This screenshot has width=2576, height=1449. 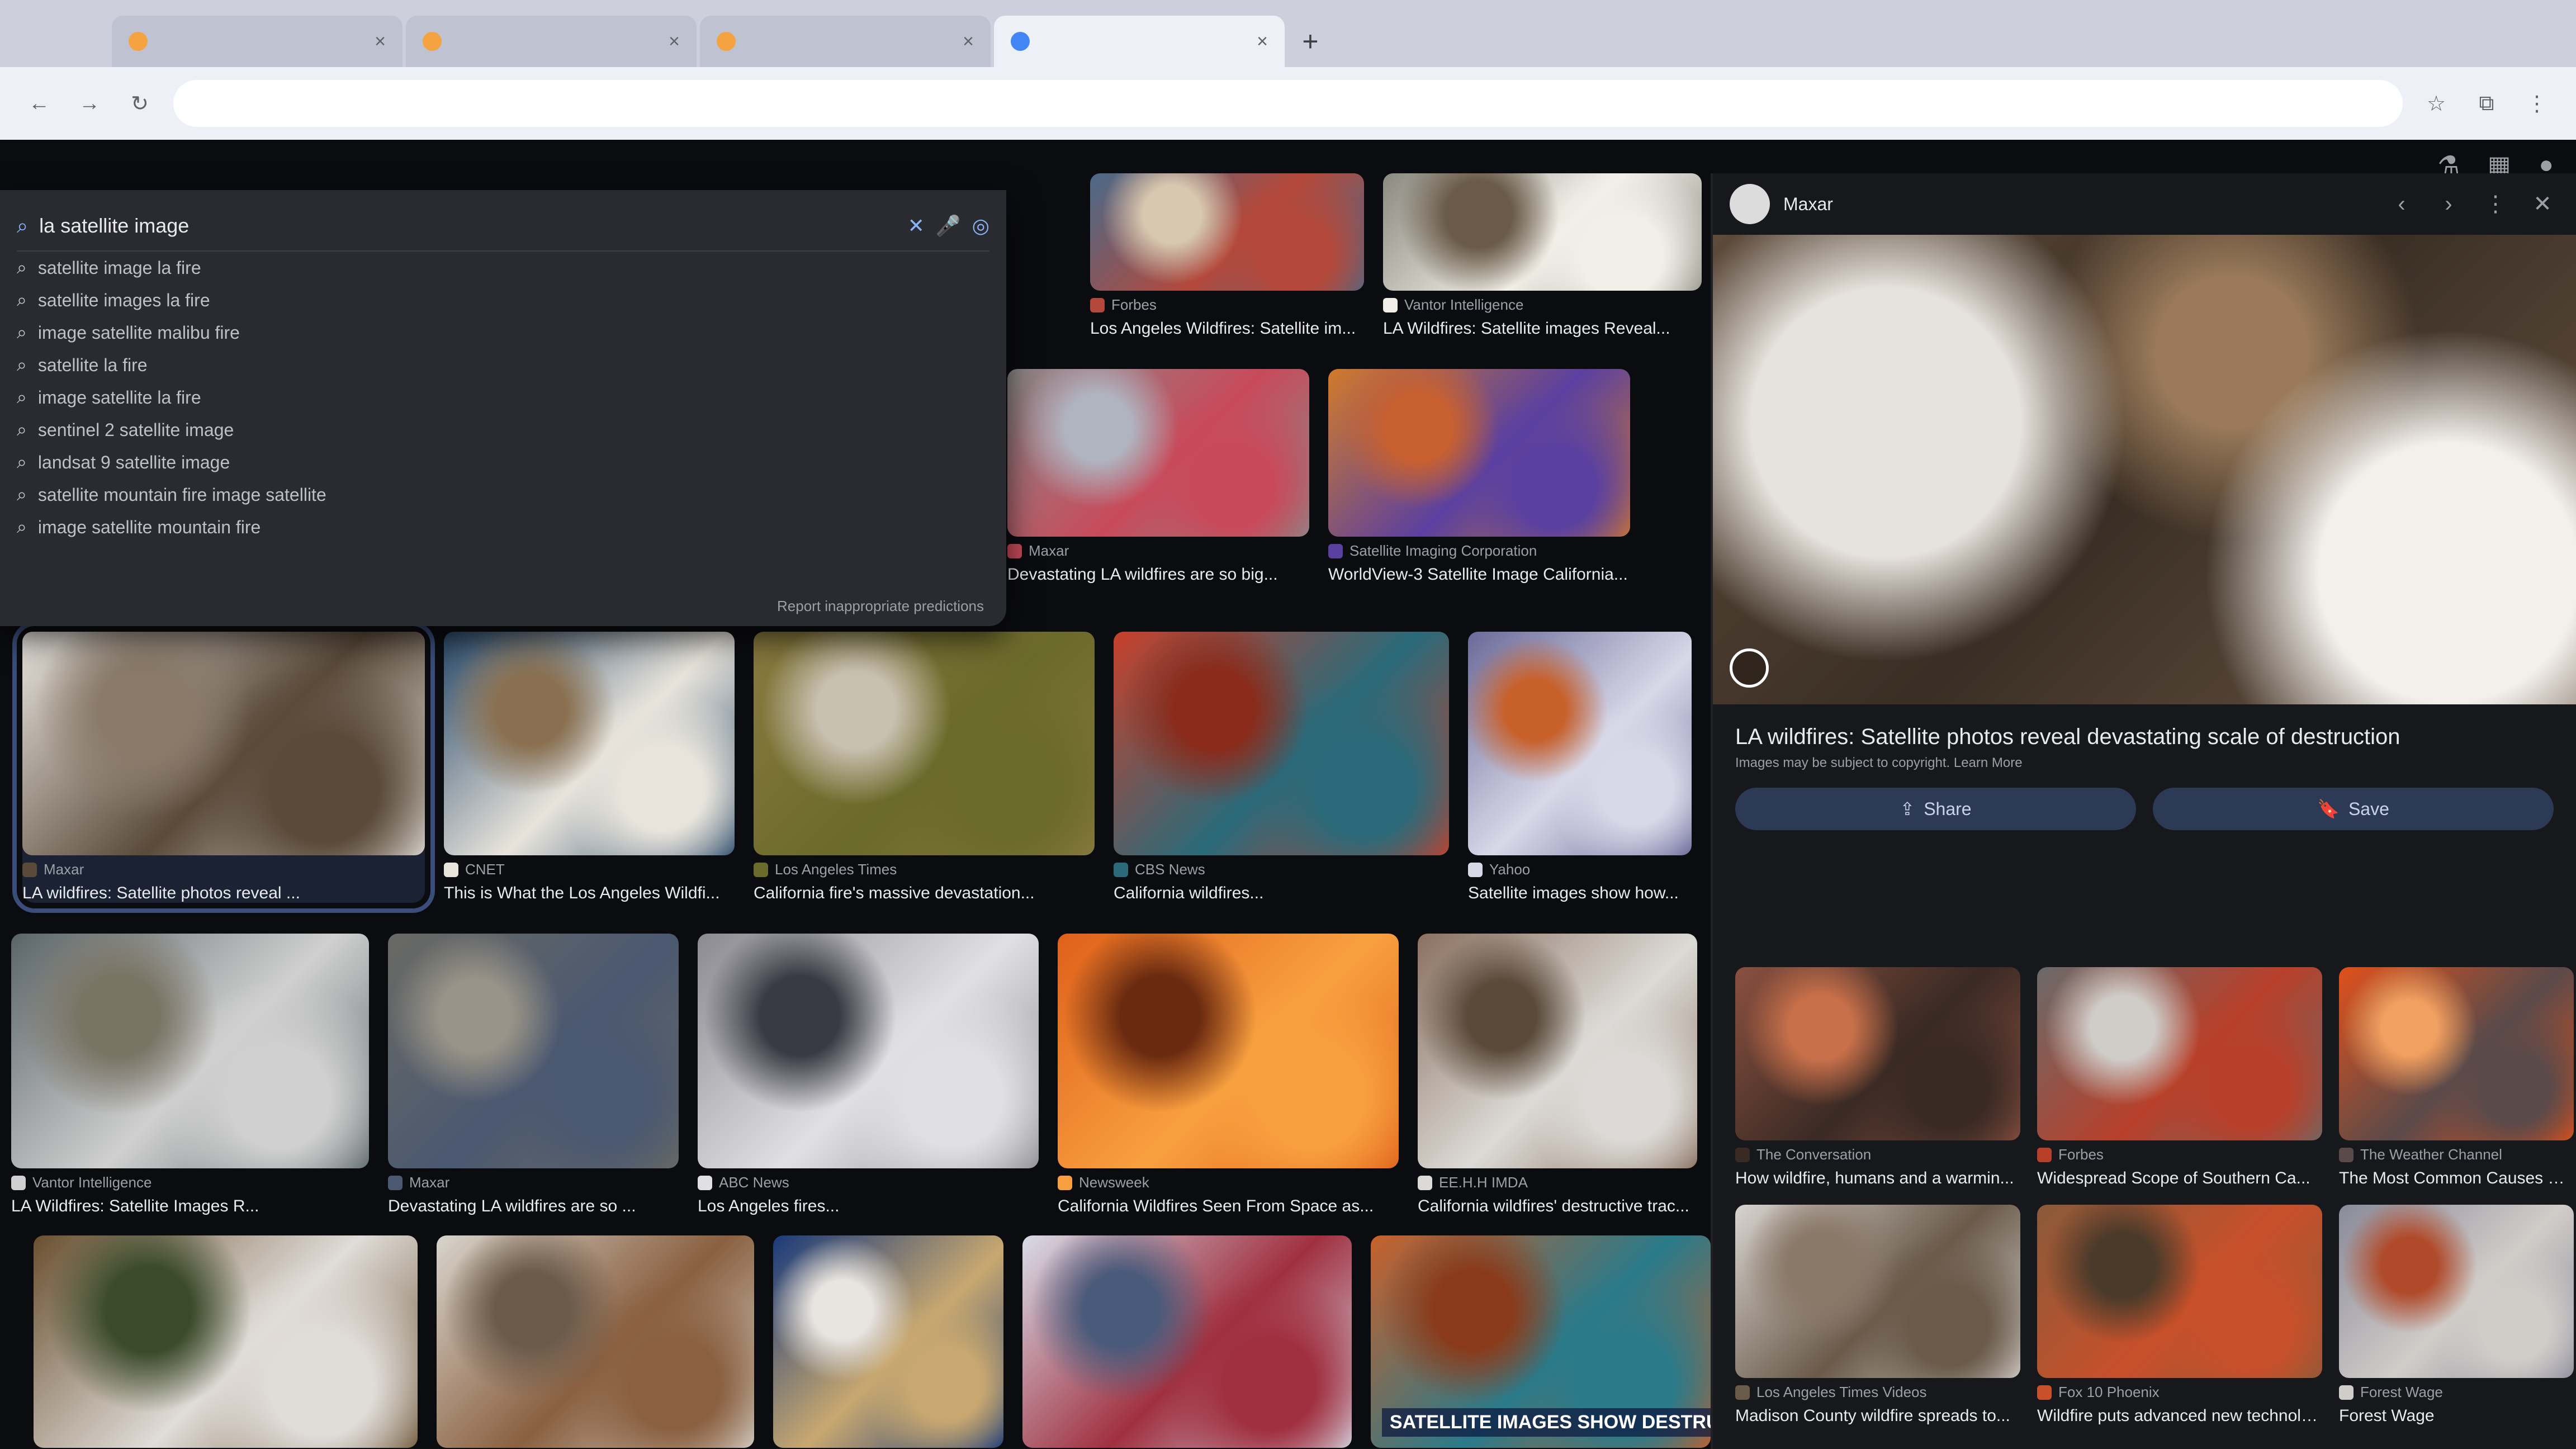 What do you see at coordinates (1227, 305) in the screenshot?
I see `result-source: Forbes` at bounding box center [1227, 305].